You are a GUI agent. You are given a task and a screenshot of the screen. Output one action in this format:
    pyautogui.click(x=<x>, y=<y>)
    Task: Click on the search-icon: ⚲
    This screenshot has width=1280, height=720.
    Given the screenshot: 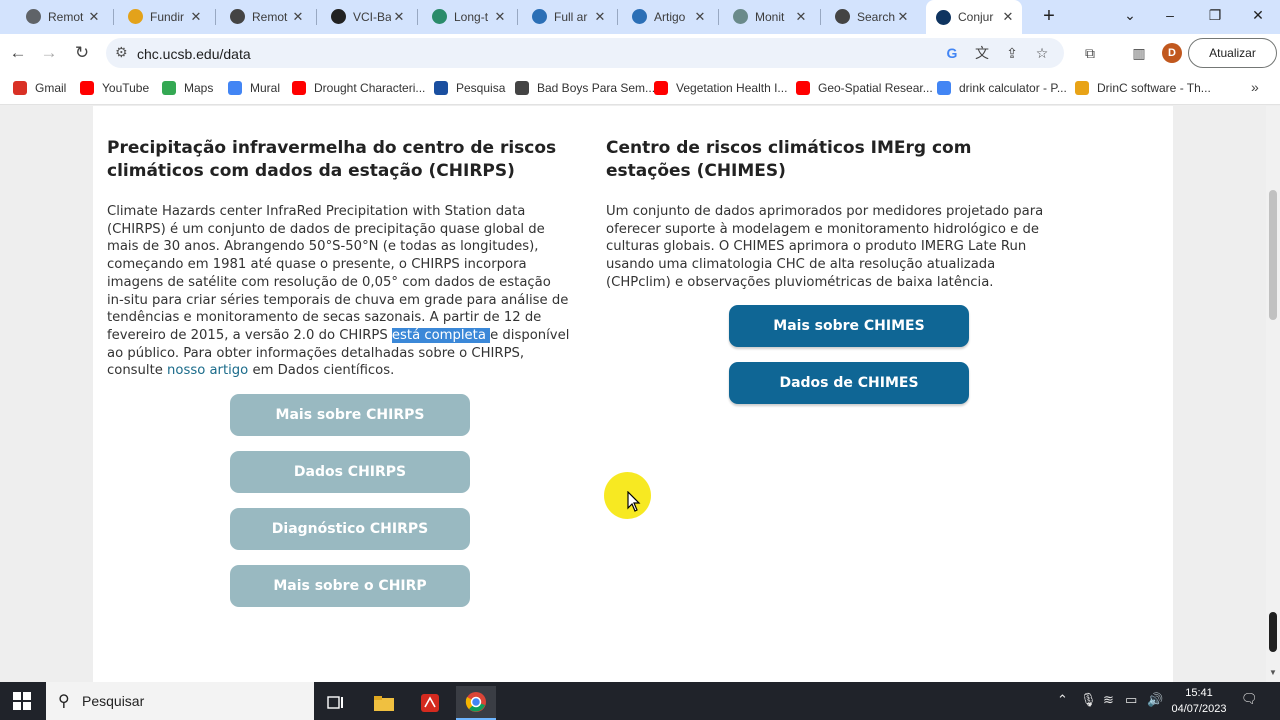 What is the action you would take?
    pyautogui.click(x=64, y=701)
    